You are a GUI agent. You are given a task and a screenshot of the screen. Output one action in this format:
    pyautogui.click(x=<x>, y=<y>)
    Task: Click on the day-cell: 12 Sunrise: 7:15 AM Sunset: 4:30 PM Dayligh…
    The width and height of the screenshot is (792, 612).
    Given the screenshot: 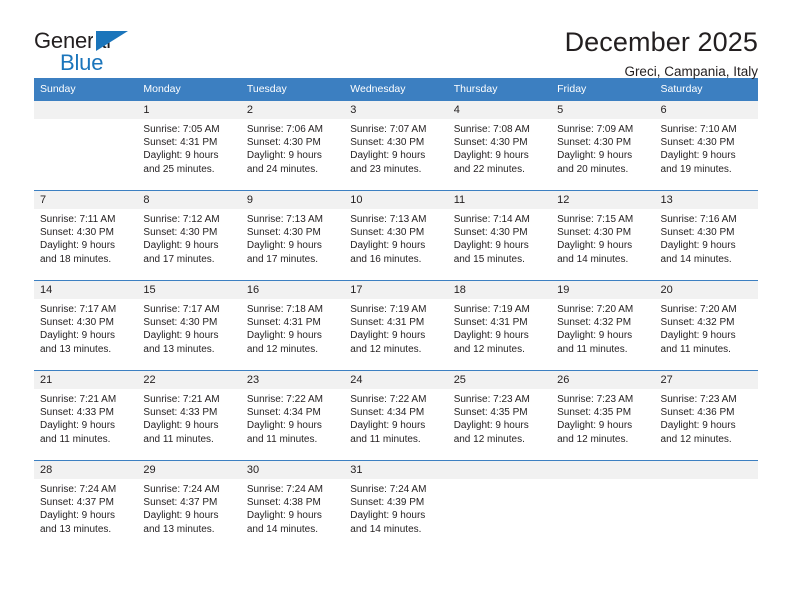 What is the action you would take?
    pyautogui.click(x=603, y=235)
    